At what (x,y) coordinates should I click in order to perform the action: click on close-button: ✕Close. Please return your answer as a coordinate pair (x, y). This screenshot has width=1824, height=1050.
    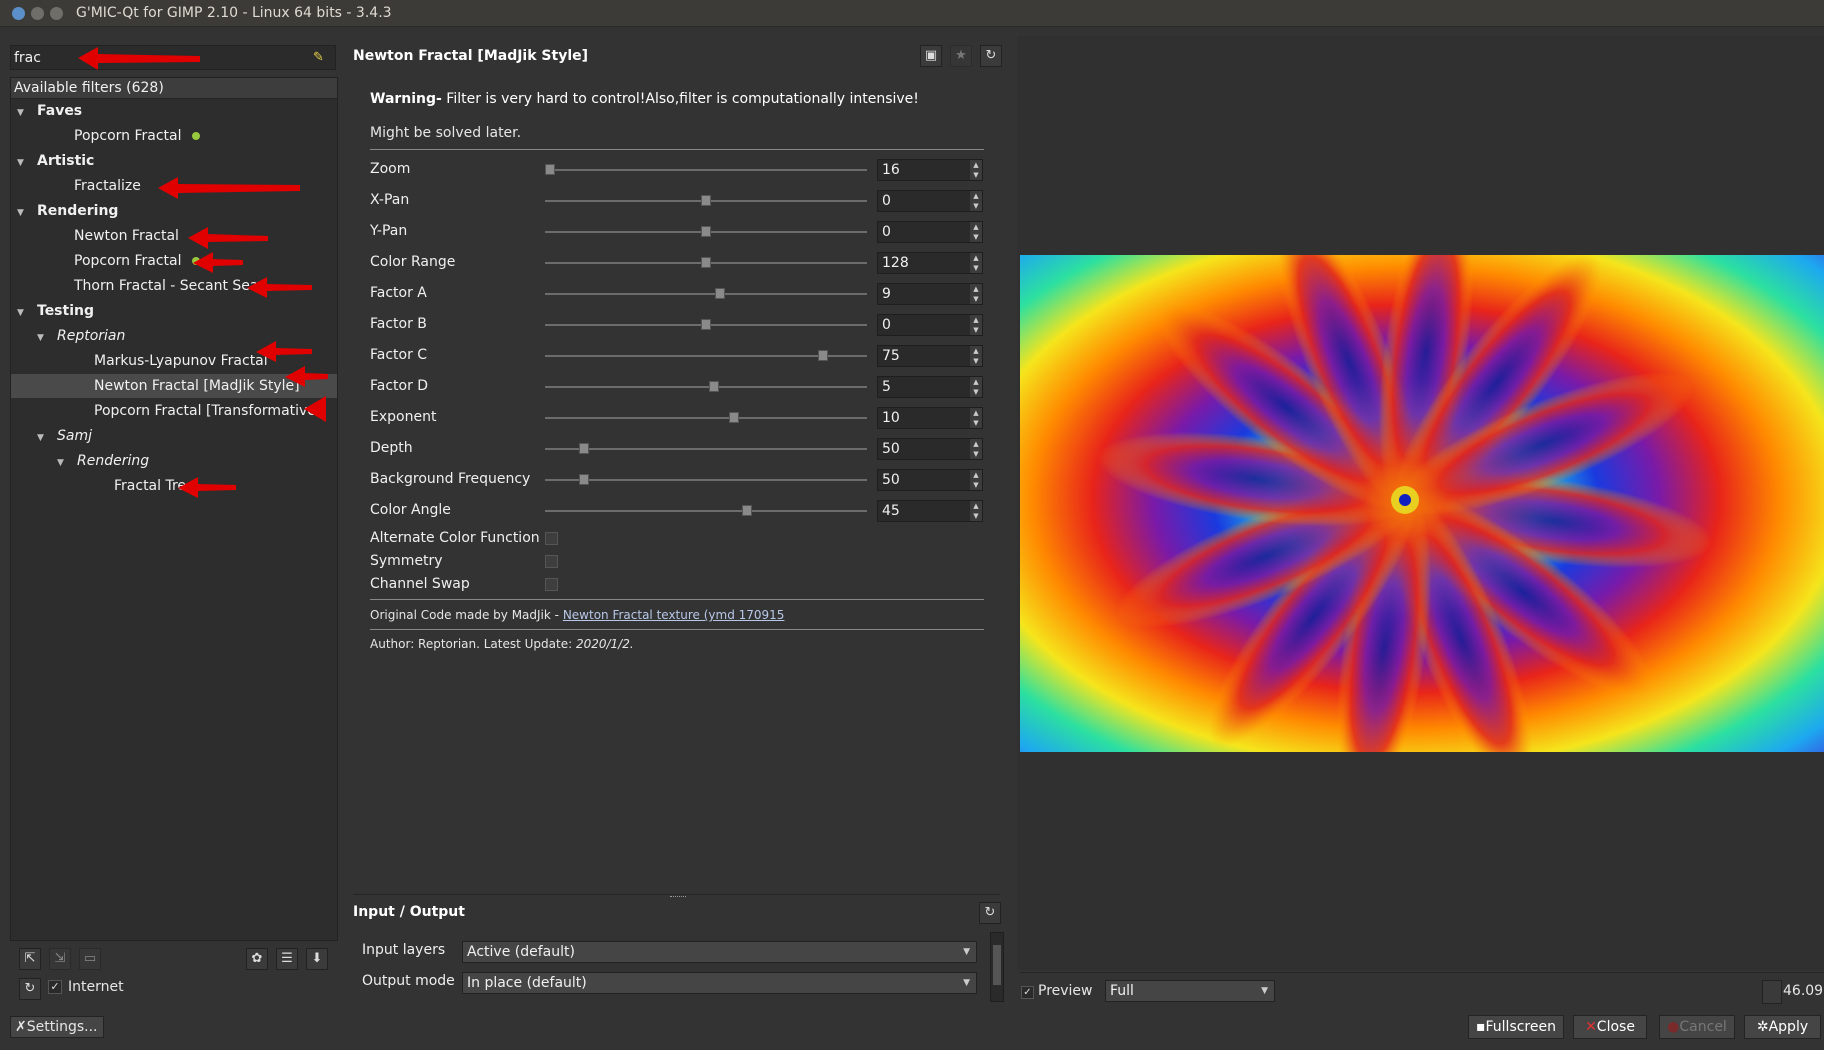
    Looking at the image, I should click on (1610, 1027).